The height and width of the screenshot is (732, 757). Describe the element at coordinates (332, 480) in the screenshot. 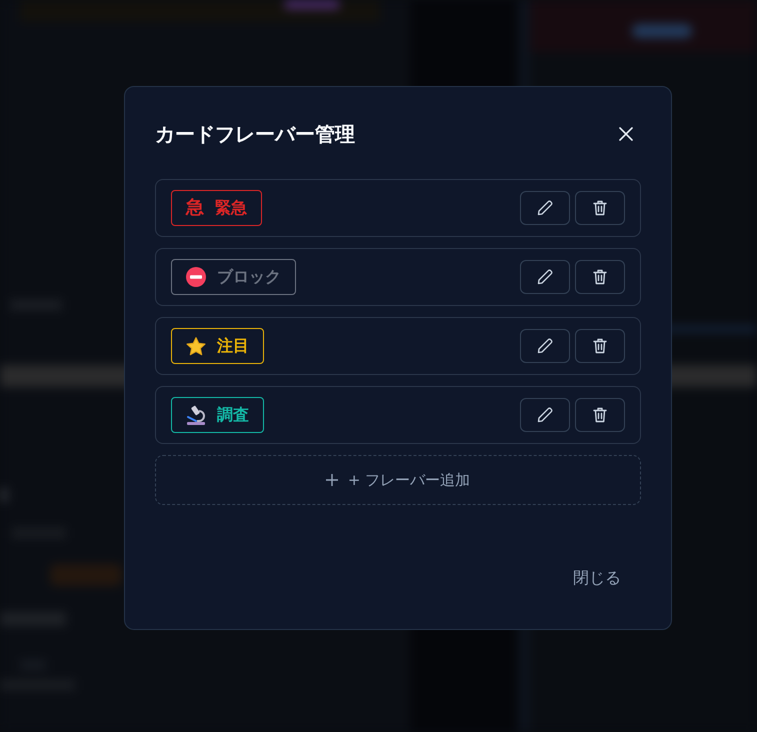

I see `plus-icon` at that location.